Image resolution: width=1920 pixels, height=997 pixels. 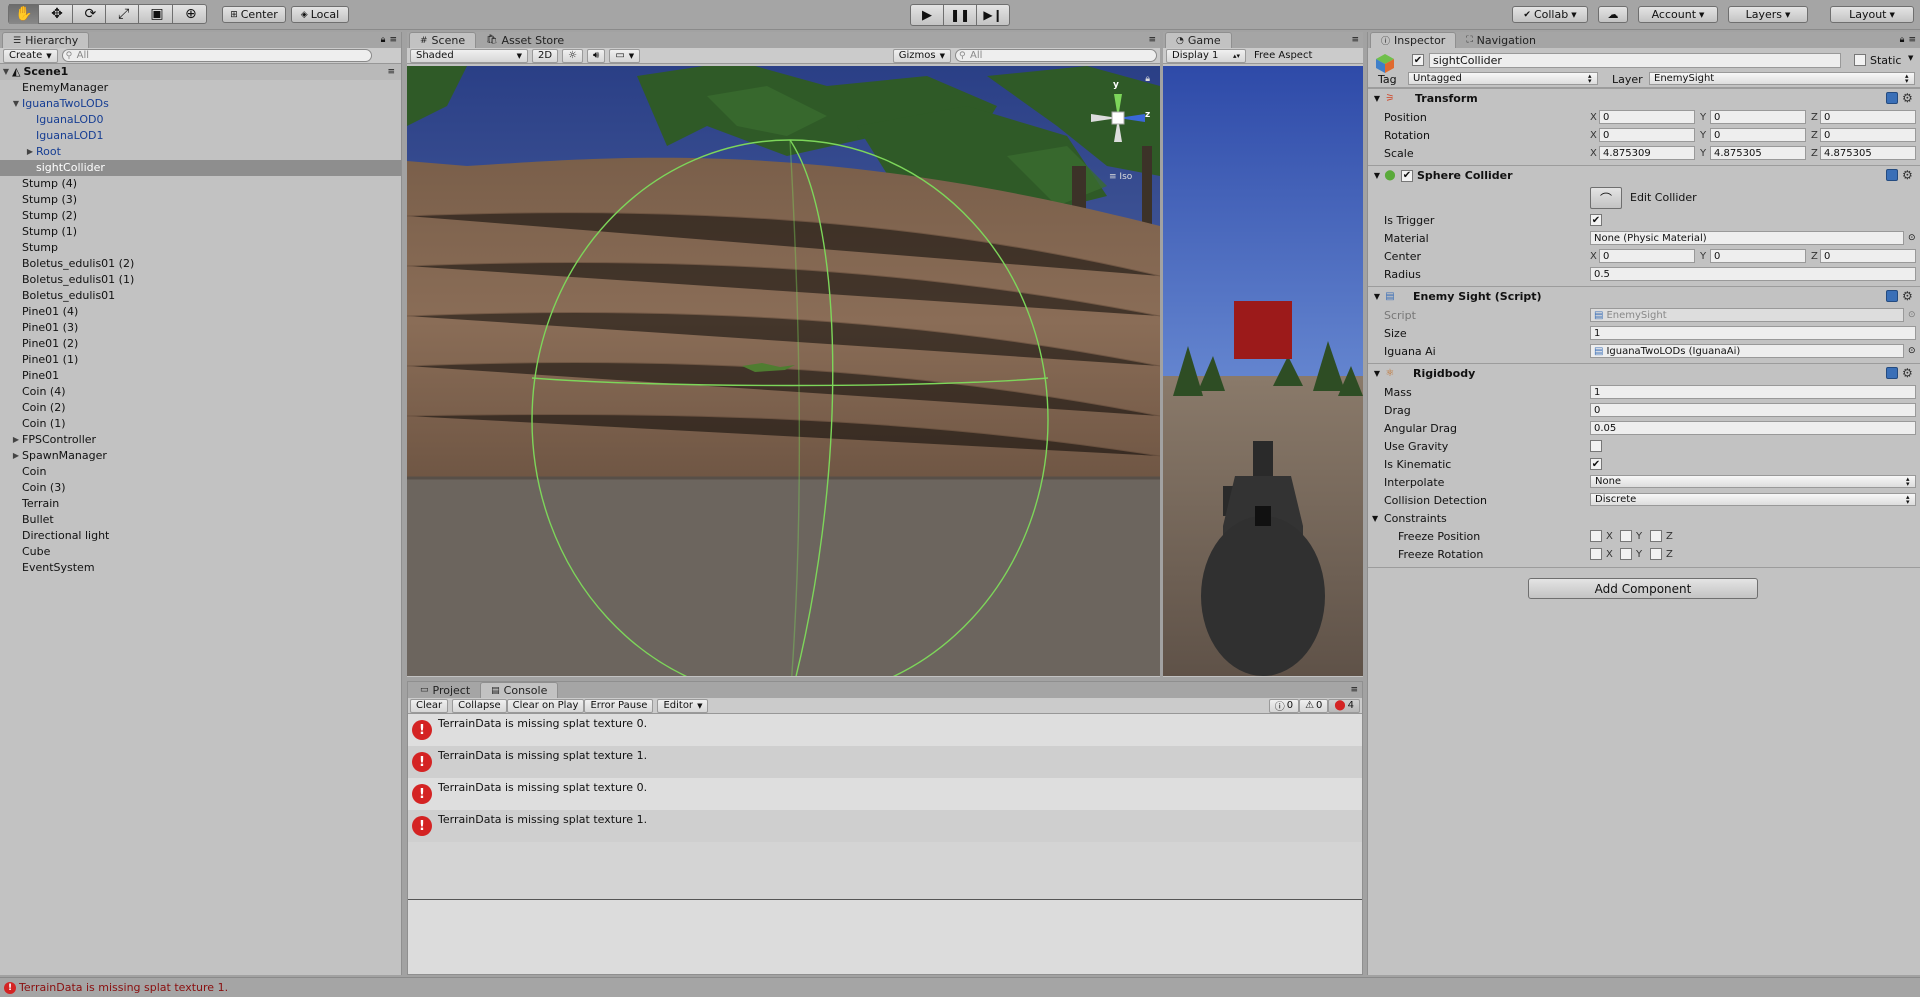 What do you see at coordinates (1753, 499) in the screenshot?
I see `collision-detection-dropdown: Discrete` at bounding box center [1753, 499].